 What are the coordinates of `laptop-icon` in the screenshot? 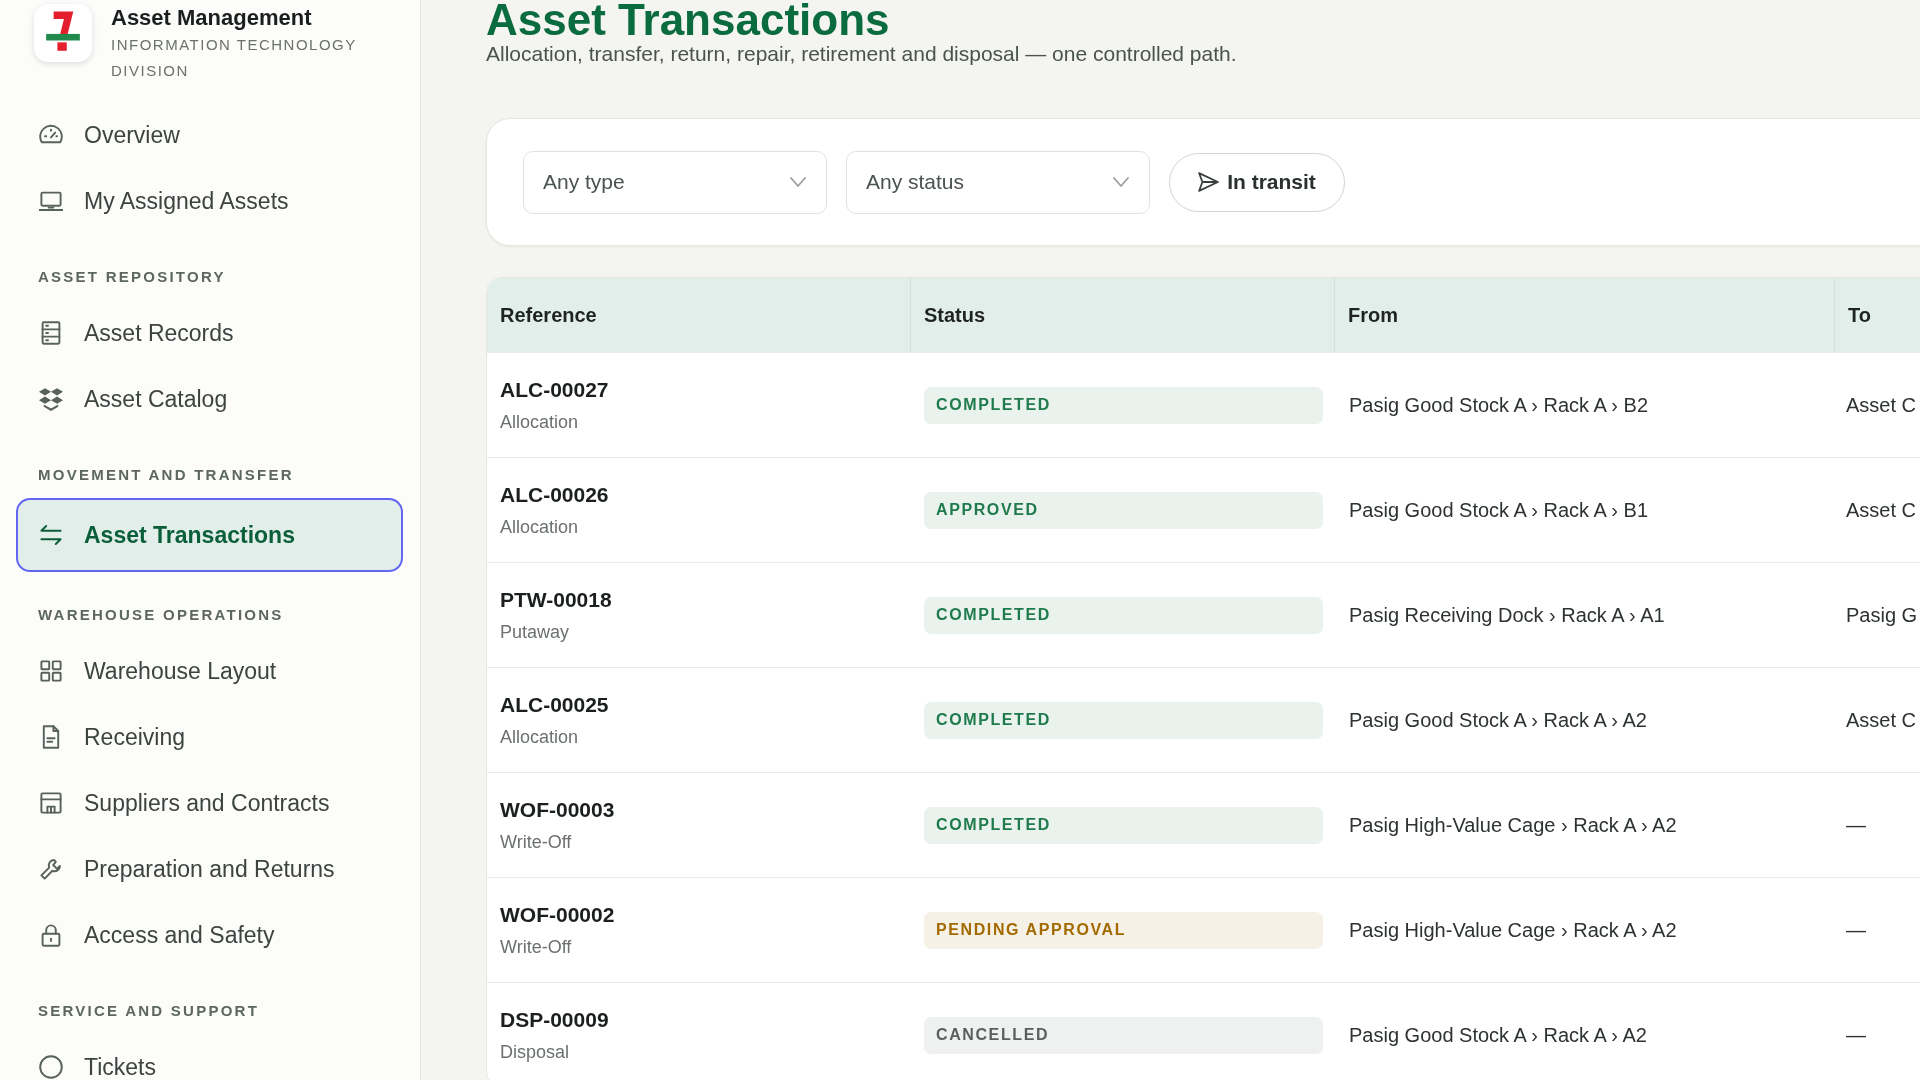 It's located at (51, 201).